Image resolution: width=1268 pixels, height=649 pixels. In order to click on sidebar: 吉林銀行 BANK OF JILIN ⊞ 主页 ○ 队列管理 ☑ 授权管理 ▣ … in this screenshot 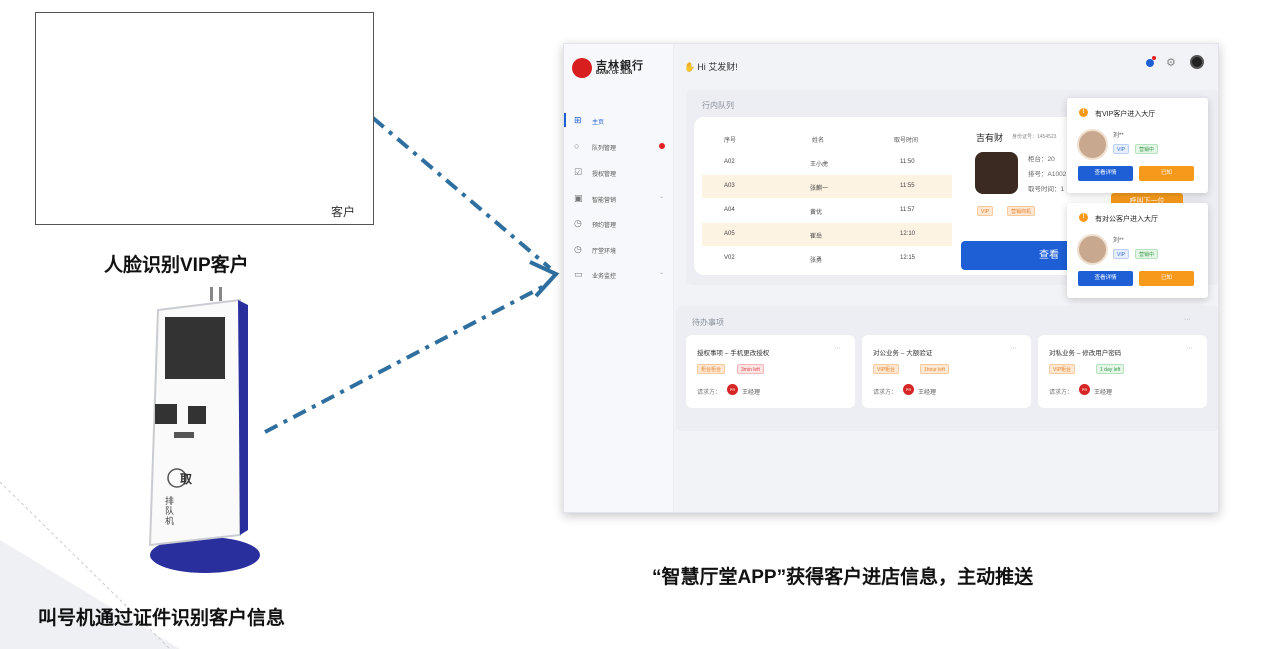, I will do `click(619, 278)`.